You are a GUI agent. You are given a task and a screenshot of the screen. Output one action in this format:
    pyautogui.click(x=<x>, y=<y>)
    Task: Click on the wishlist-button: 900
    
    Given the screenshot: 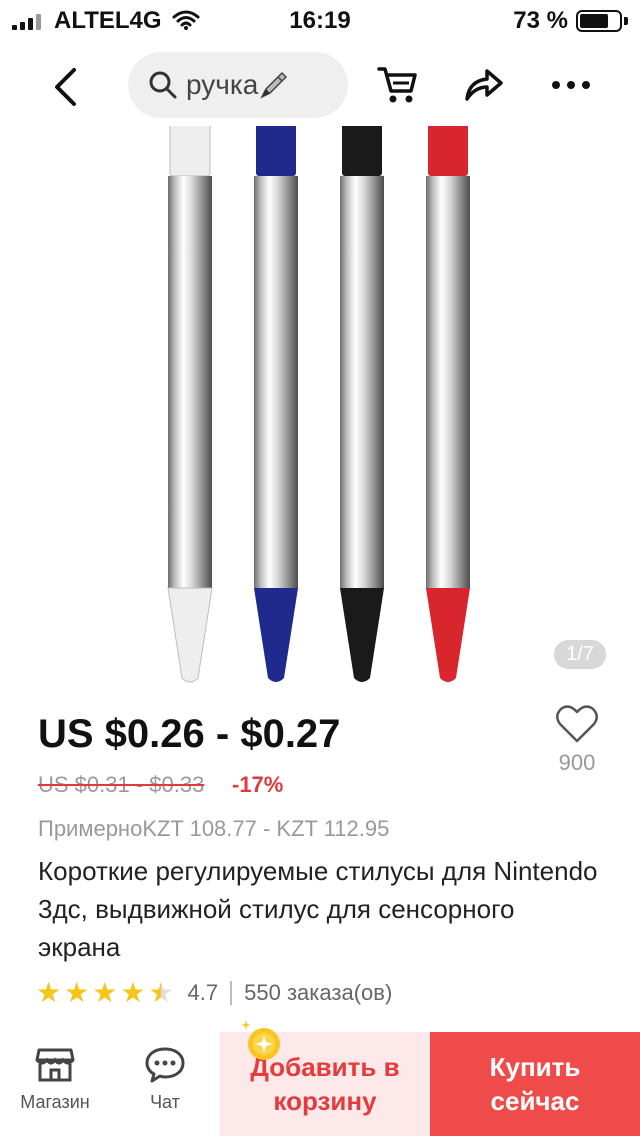 What is the action you would take?
    pyautogui.click(x=577, y=740)
    